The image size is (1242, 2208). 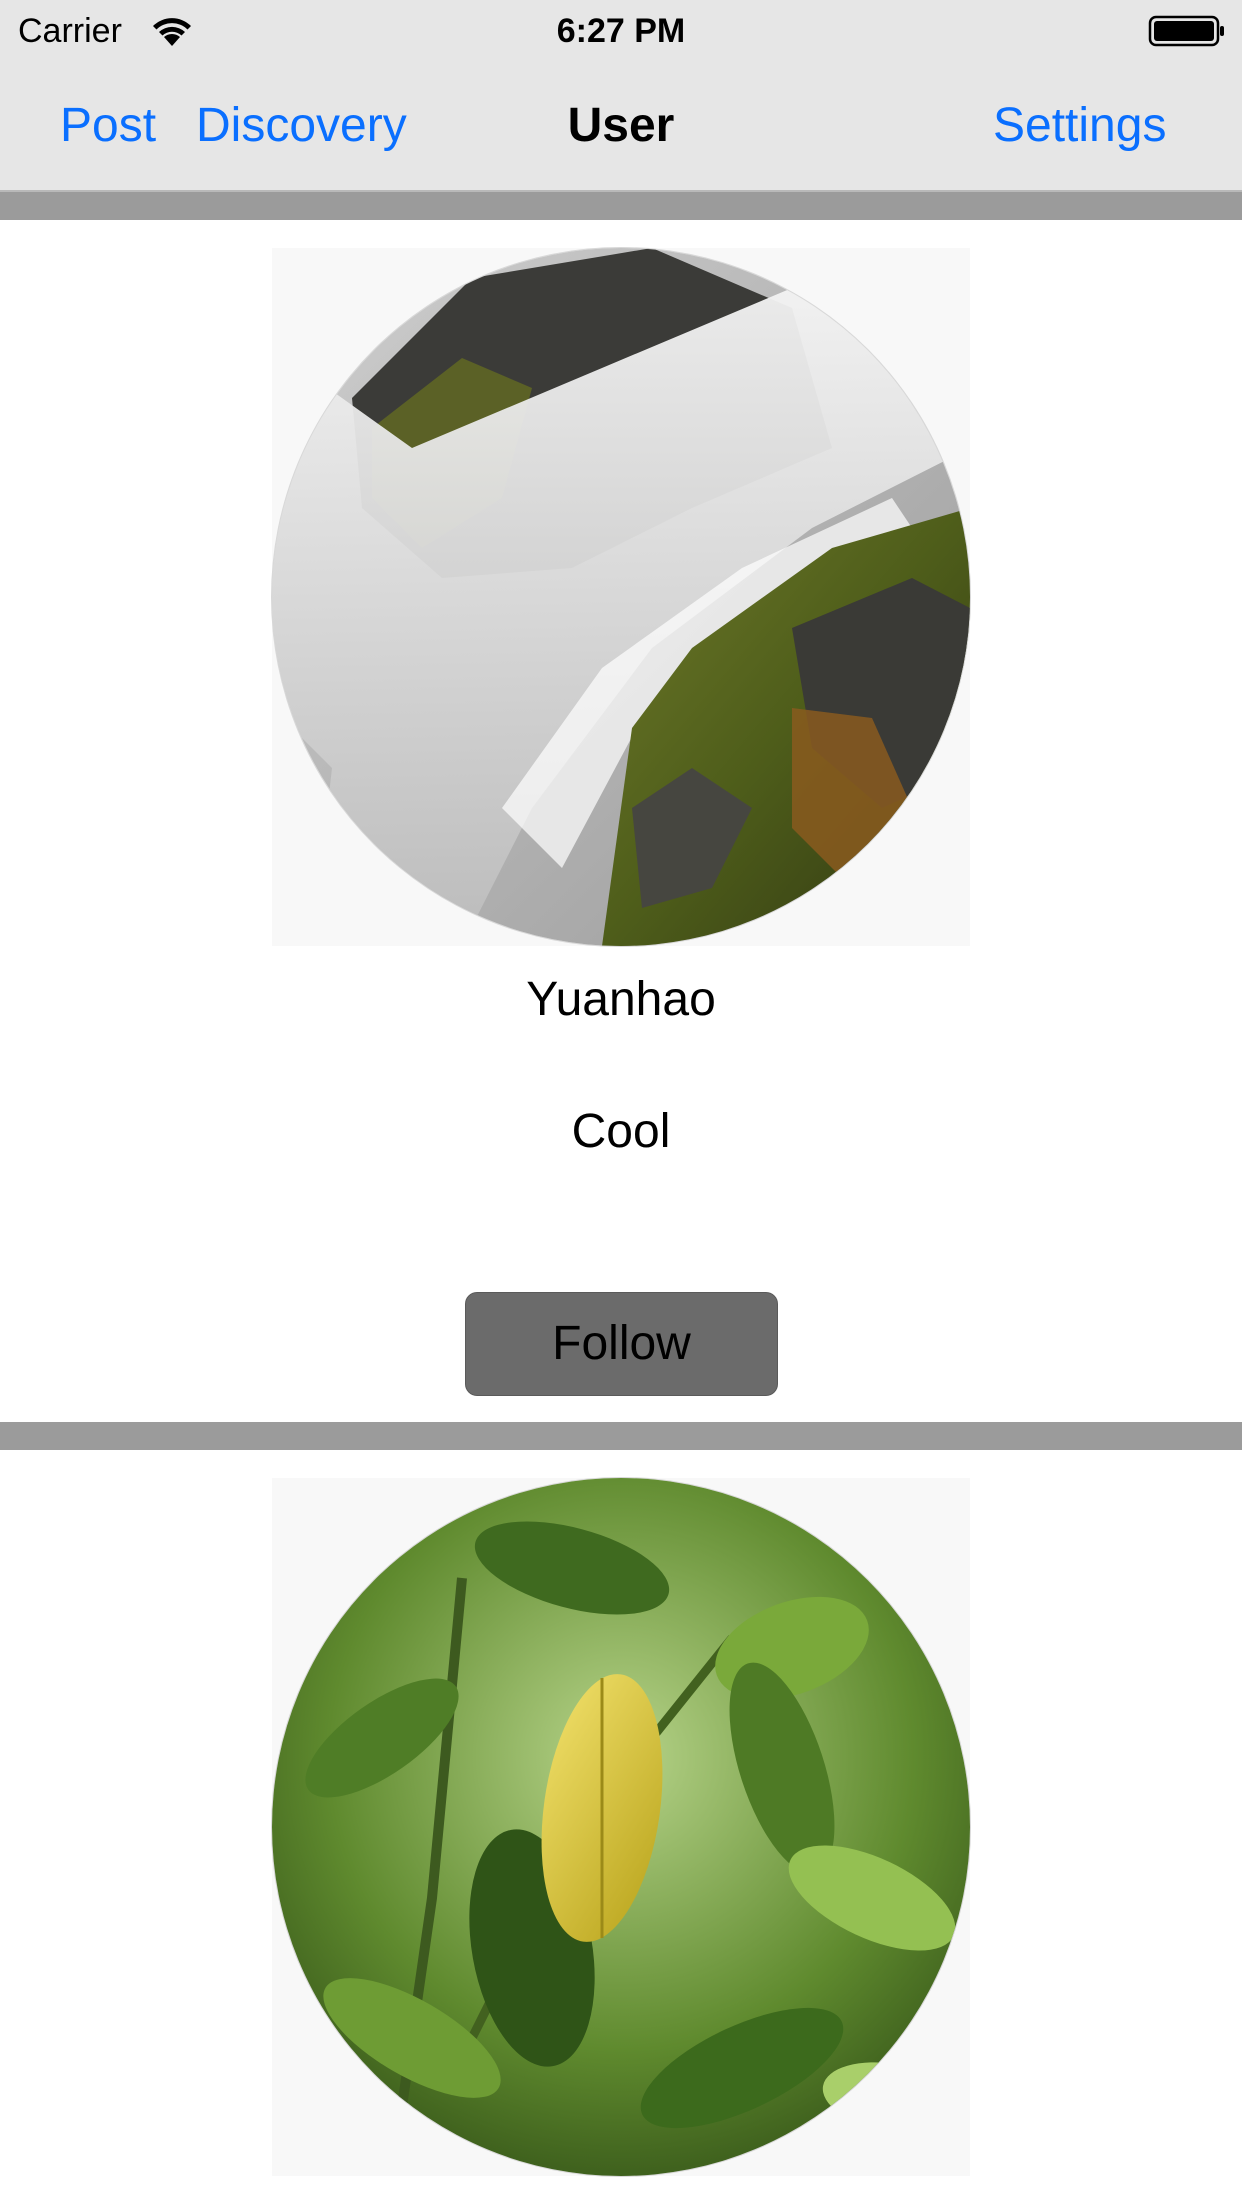 What do you see at coordinates (1188, 31) in the screenshot?
I see `battery-full-icon` at bounding box center [1188, 31].